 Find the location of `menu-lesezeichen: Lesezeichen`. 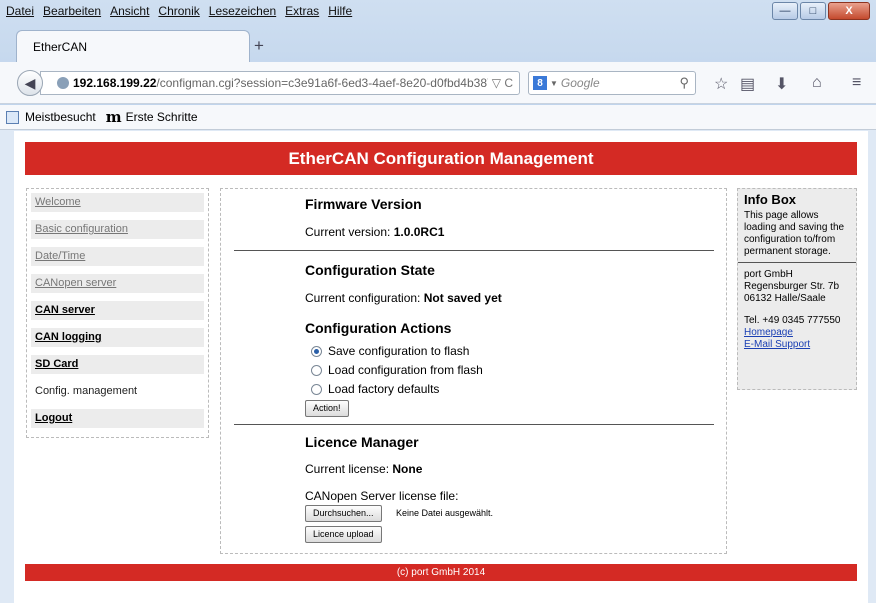

menu-lesezeichen: Lesezeichen is located at coordinates (242, 11).